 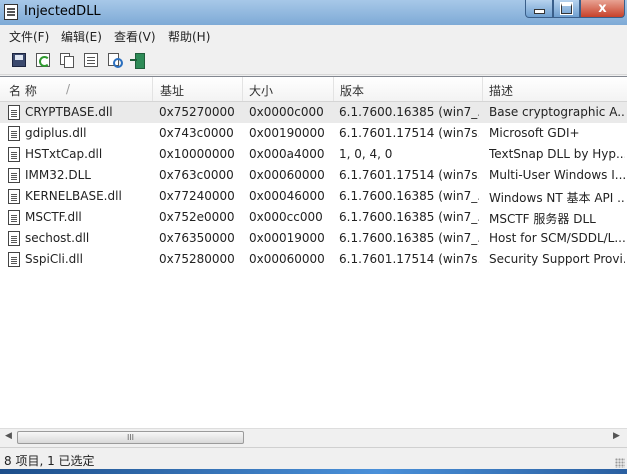 I want to click on menu-edit: 编辑(E), so click(x=81, y=36).